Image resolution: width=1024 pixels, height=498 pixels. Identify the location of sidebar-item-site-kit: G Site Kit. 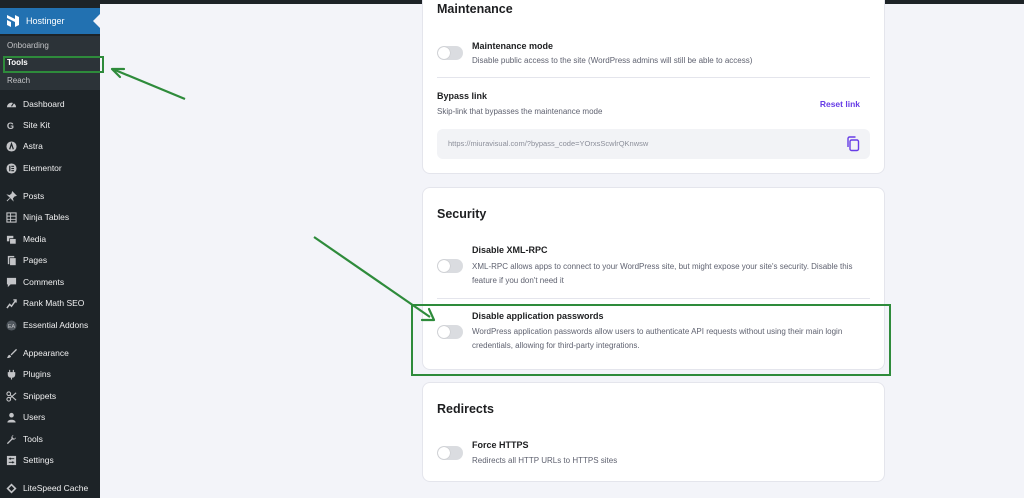
(50, 125).